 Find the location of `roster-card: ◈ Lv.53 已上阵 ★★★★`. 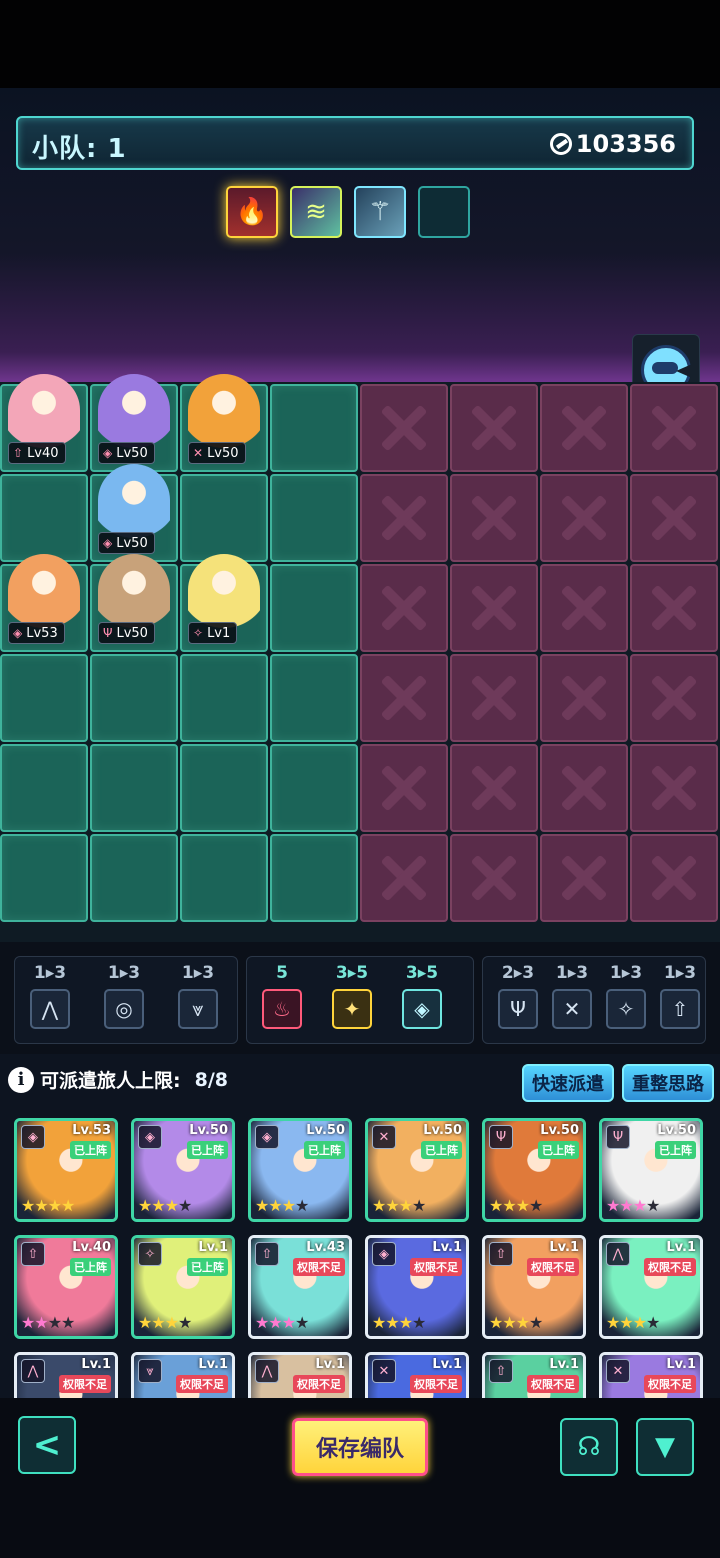

roster-card: ◈ Lv.53 已上阵 ★★★★ is located at coordinates (66, 1170).